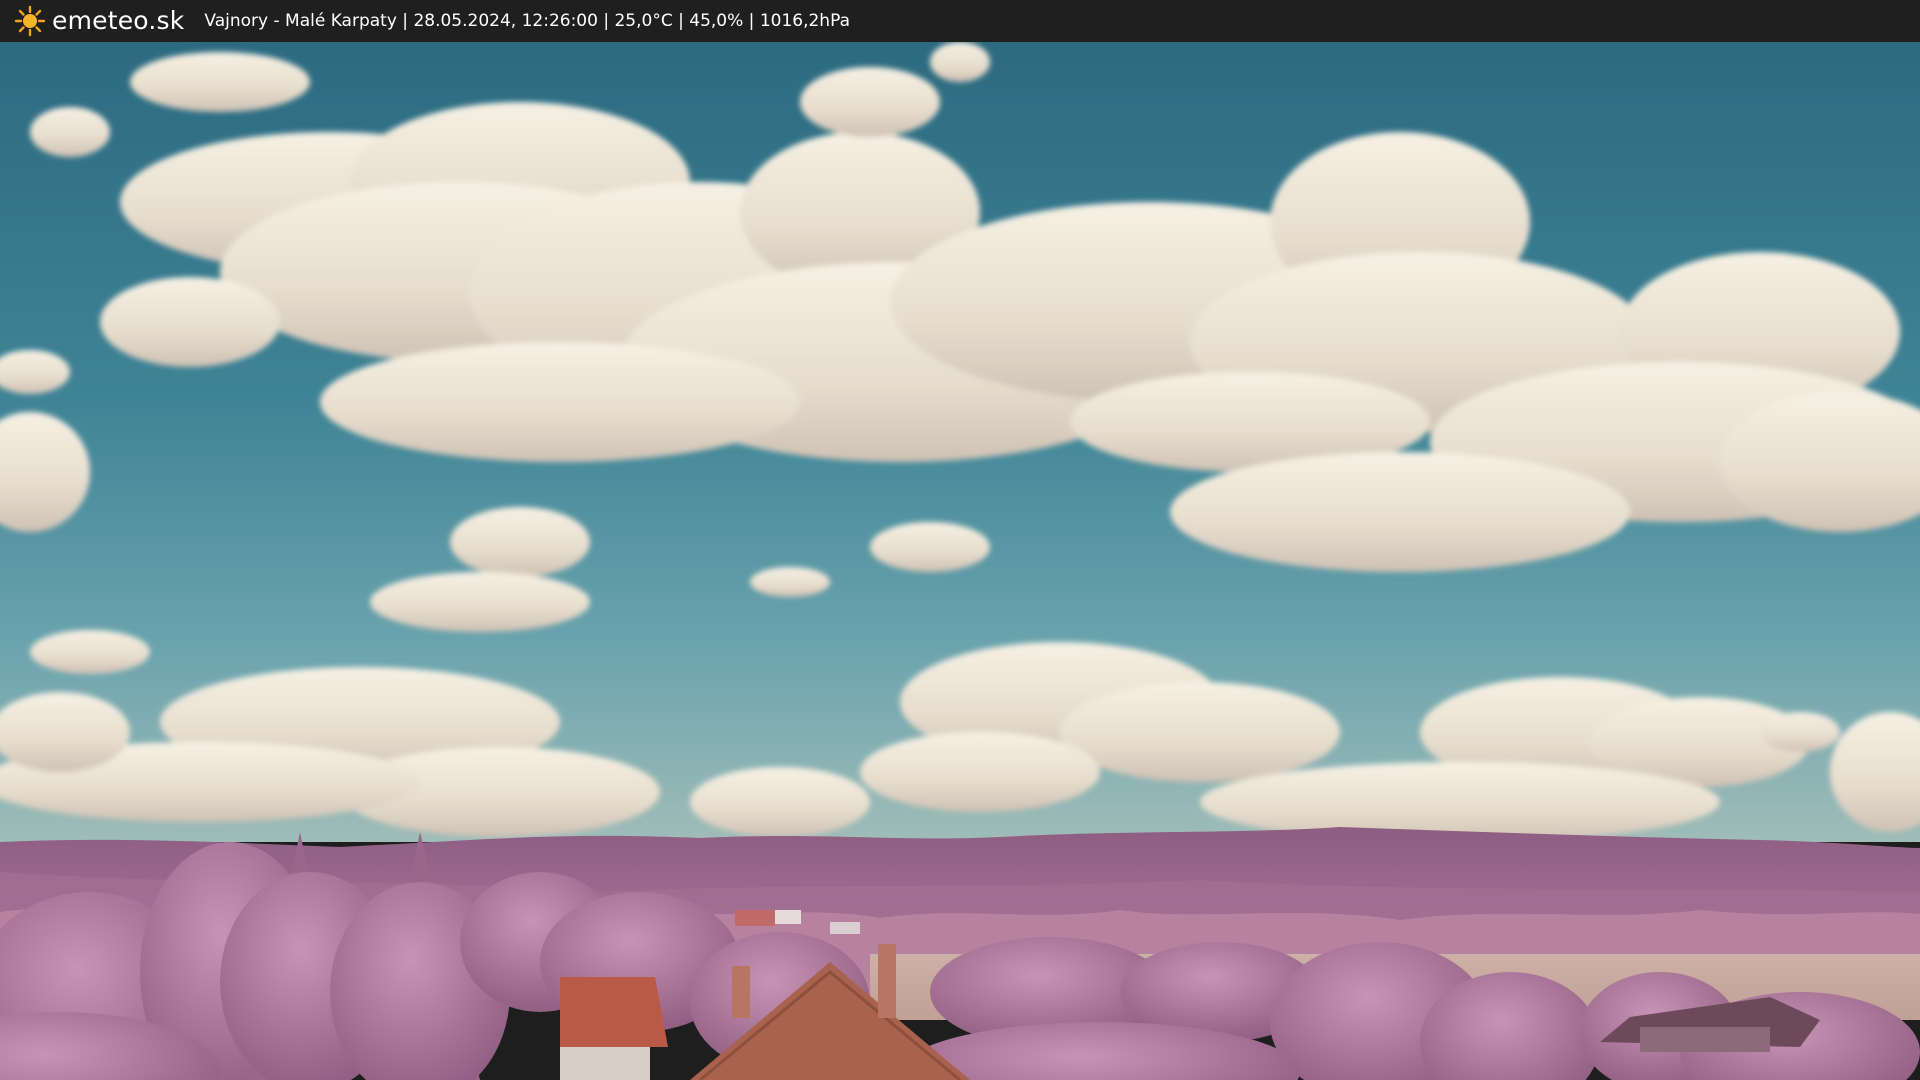 Image resolution: width=1920 pixels, height=1080 pixels. What do you see at coordinates (118, 20) in the screenshot?
I see `brand-name: emeteo.sk` at bounding box center [118, 20].